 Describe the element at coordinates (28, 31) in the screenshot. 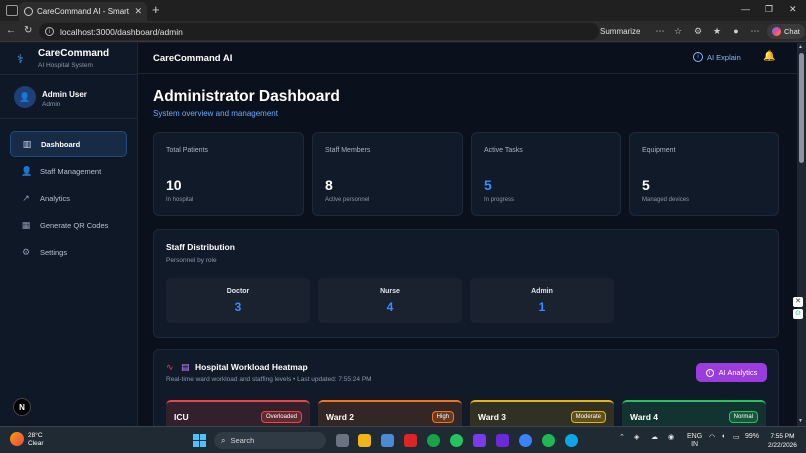

I see `refresh-icon: ↻` at that location.